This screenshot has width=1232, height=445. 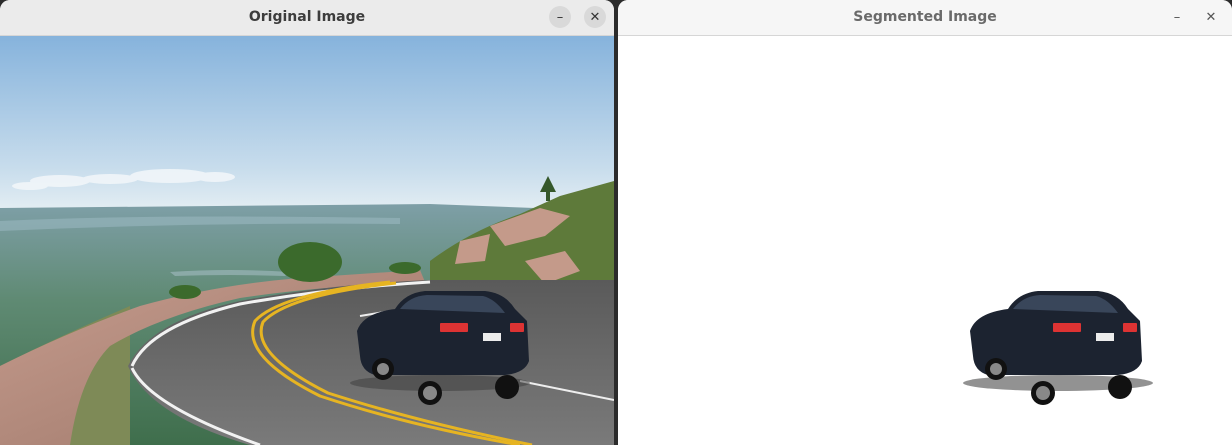 I want to click on segmented-scene, so click(x=1058, y=348).